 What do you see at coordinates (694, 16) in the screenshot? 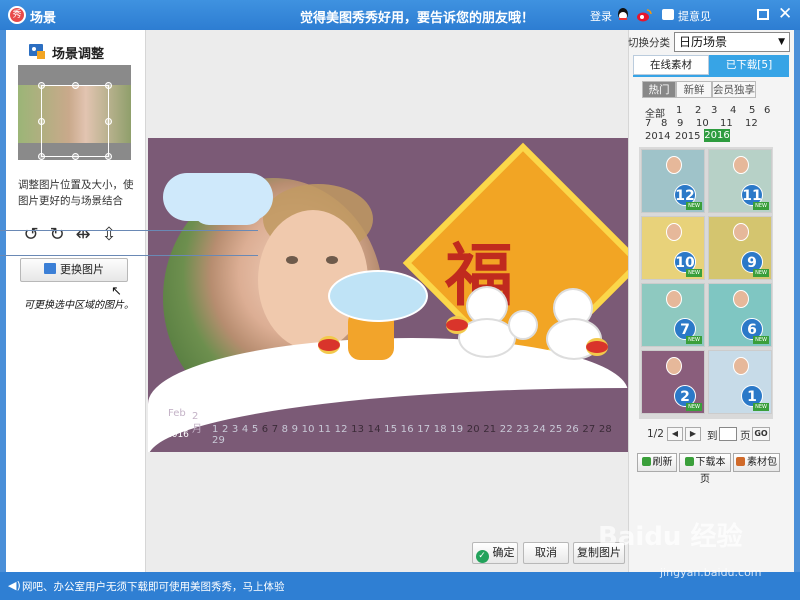
I see `feedback-link: 提意见` at bounding box center [694, 16].